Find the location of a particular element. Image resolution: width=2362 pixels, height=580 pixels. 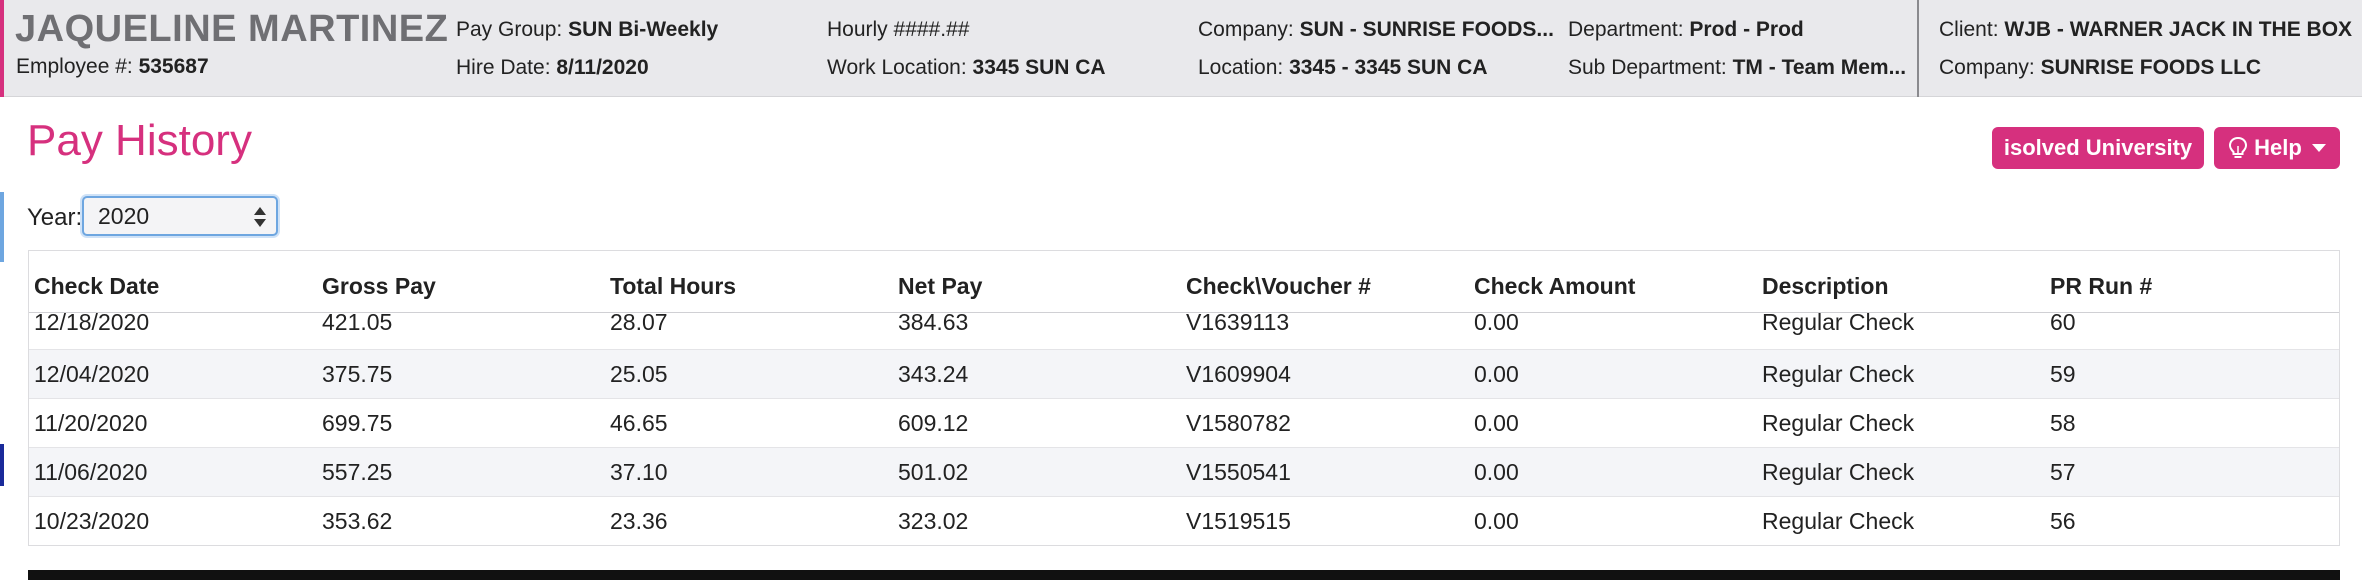

cell-net-pay: 609.12 is located at coordinates (933, 423).